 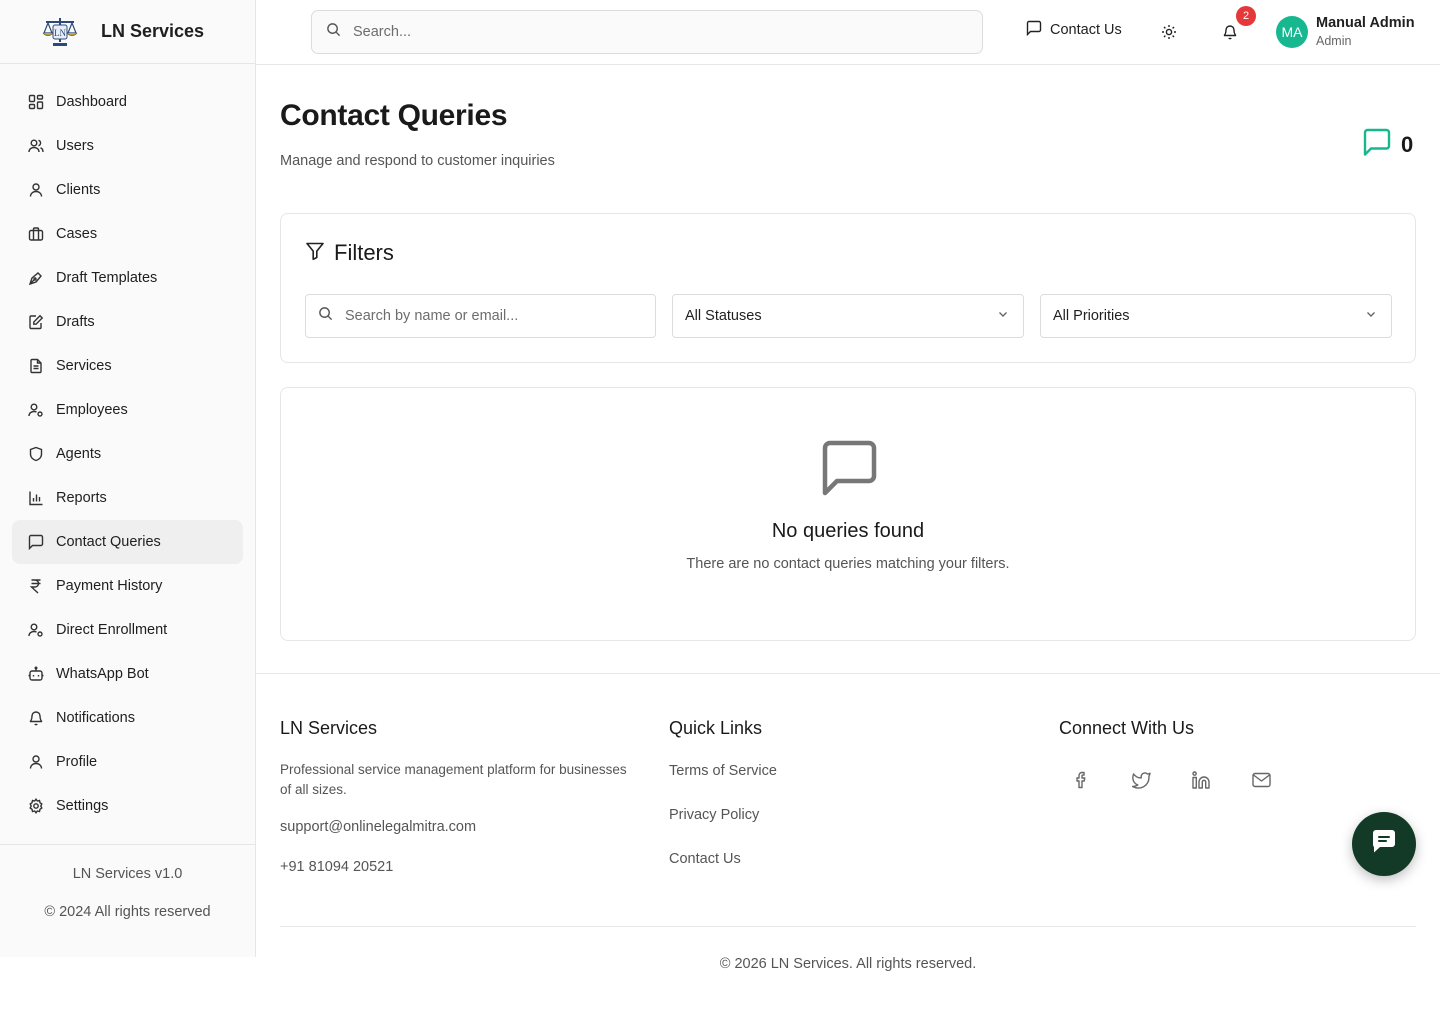 What do you see at coordinates (723, 316) in the screenshot?
I see `status-select-value: All Statuses` at bounding box center [723, 316].